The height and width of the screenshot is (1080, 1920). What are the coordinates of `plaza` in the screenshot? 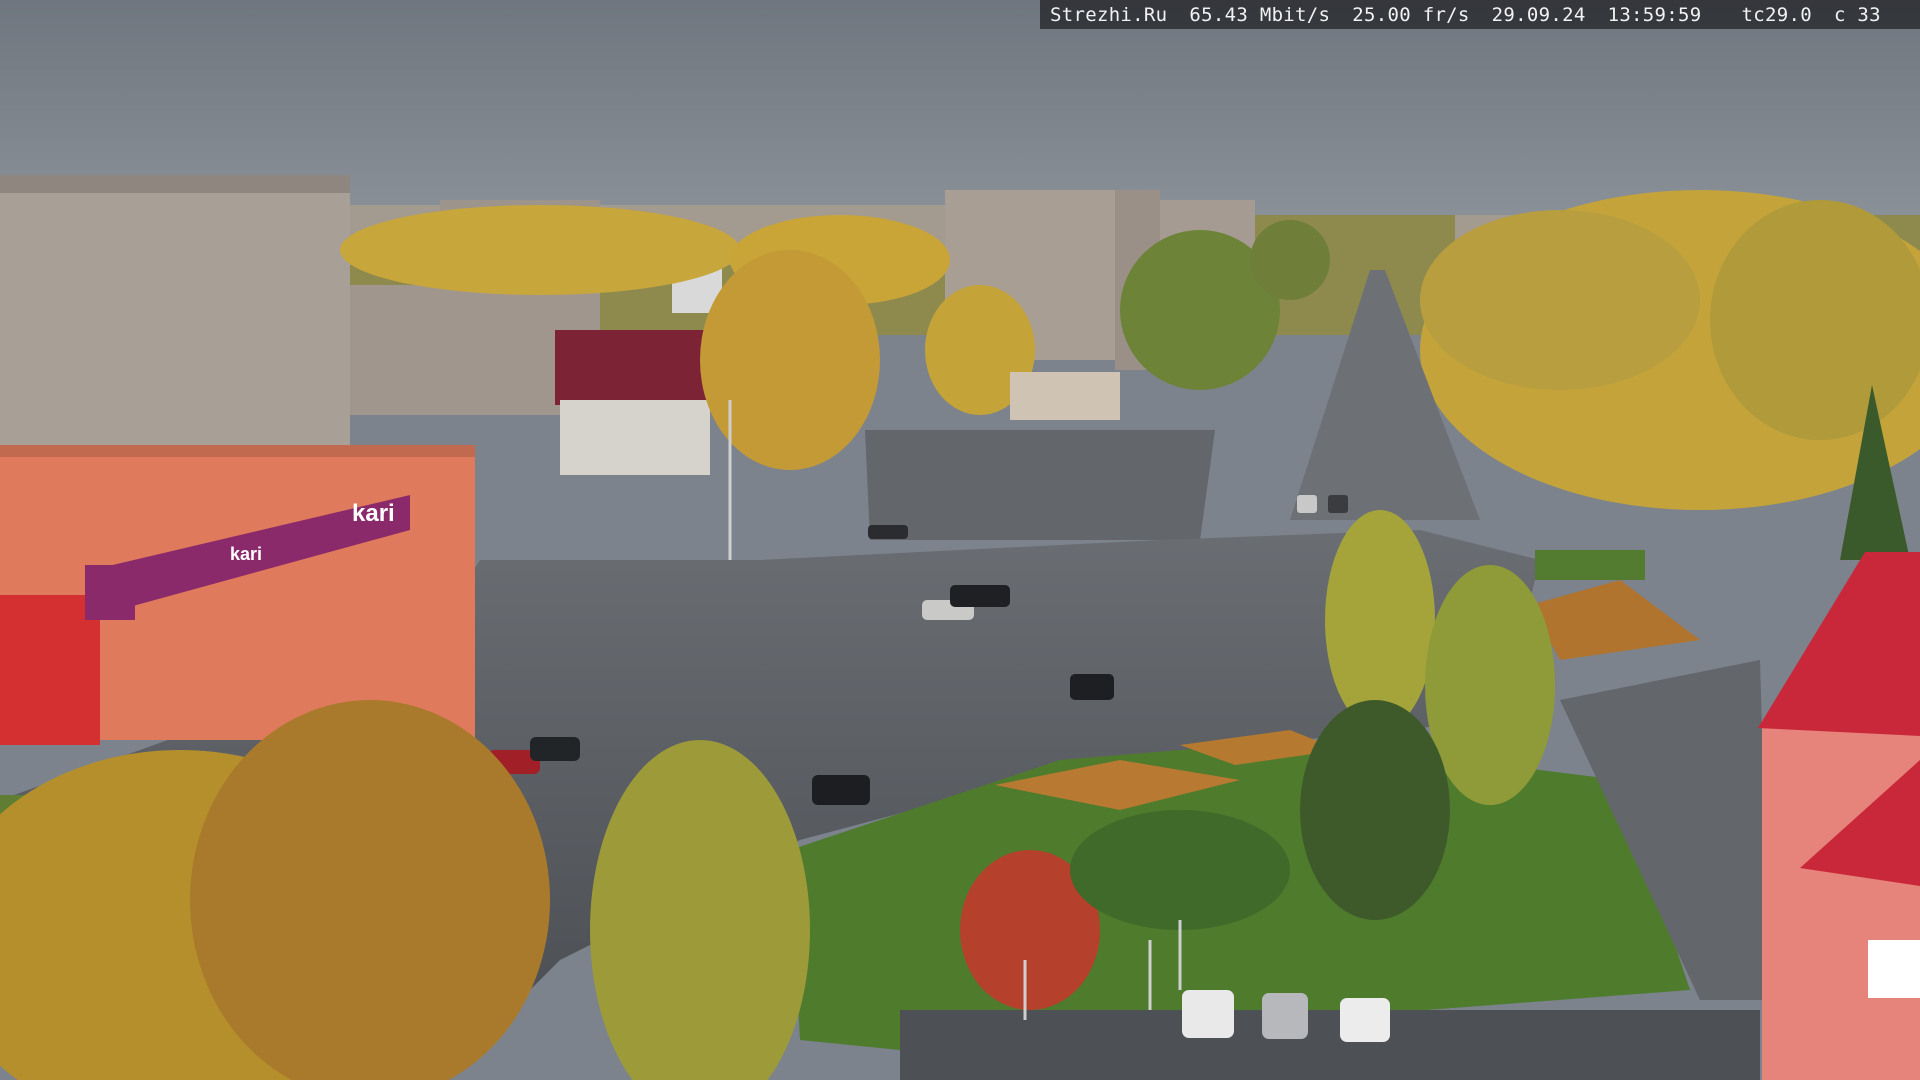 It's located at (1040, 485).